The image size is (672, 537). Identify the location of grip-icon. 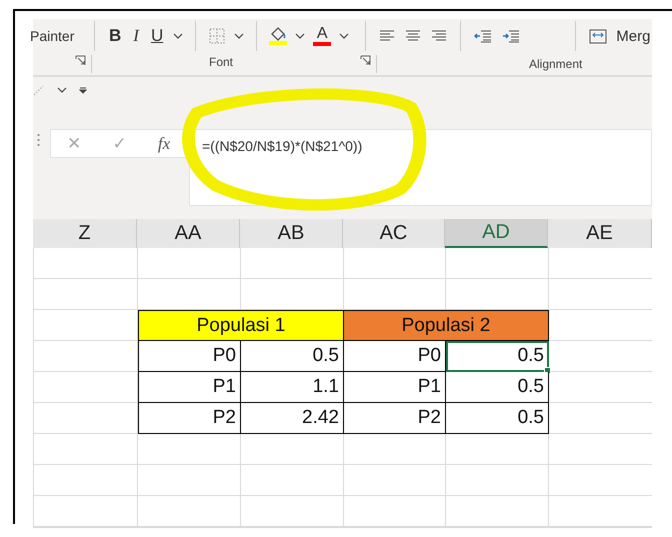
(38, 140).